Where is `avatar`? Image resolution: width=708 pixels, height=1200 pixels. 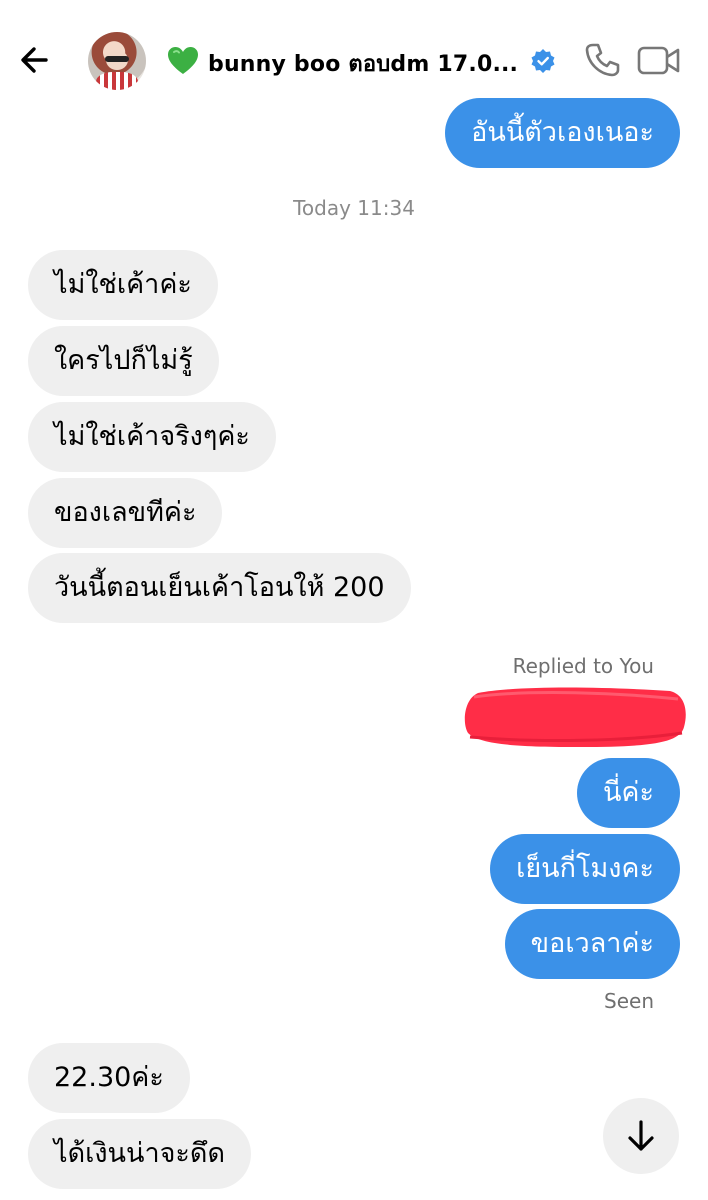 avatar is located at coordinates (117, 61).